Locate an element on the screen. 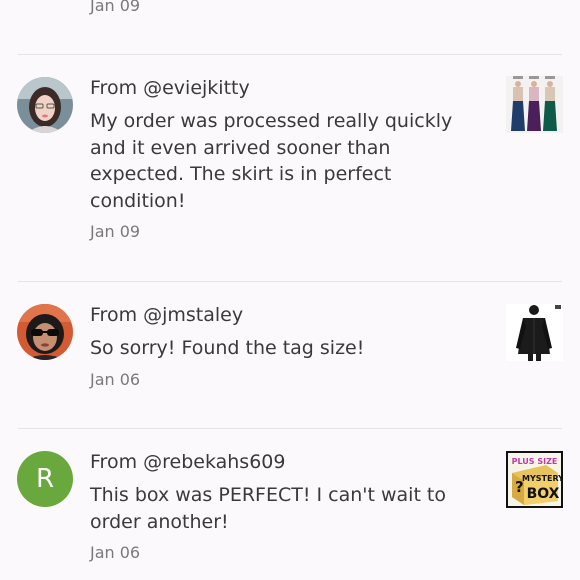  avatar-letter: R is located at coordinates (45, 479).